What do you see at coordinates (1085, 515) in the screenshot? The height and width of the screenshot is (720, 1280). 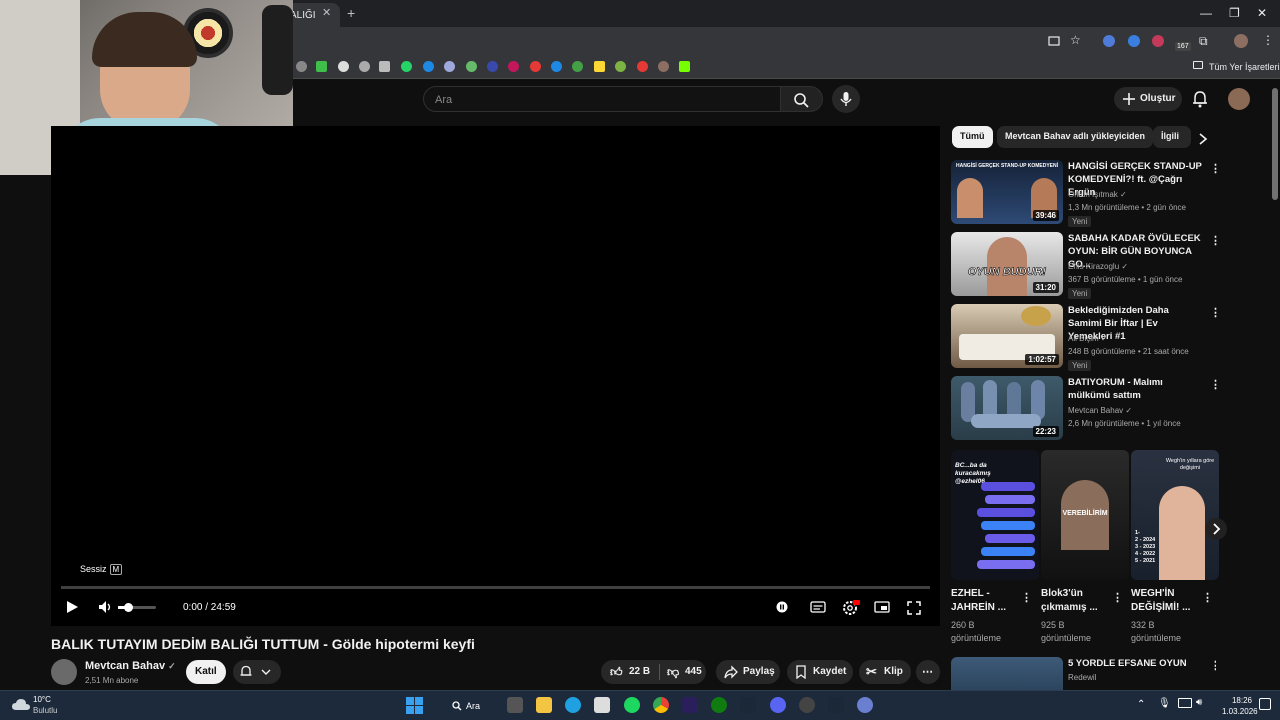 I see `short-thumbnail: VEREBİLİRİM` at bounding box center [1085, 515].